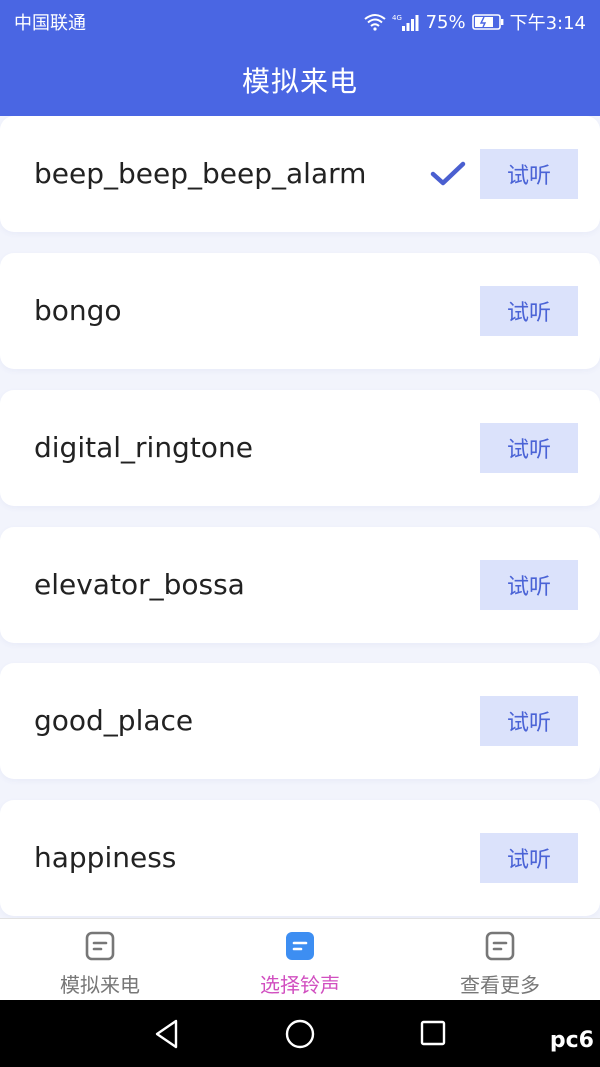  What do you see at coordinates (200, 173) in the screenshot?
I see `ringtone-name: beep_beep_beep_alarm` at bounding box center [200, 173].